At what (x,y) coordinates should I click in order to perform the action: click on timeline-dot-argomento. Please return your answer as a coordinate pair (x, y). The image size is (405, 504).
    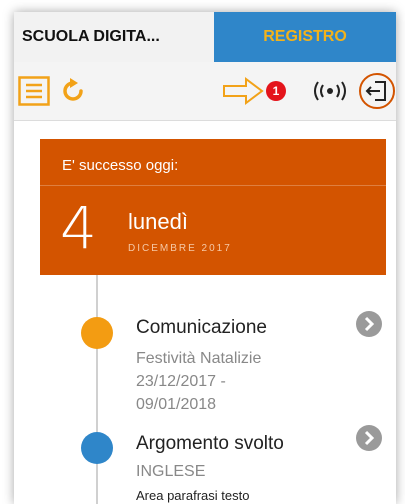
    Looking at the image, I should click on (97, 448).